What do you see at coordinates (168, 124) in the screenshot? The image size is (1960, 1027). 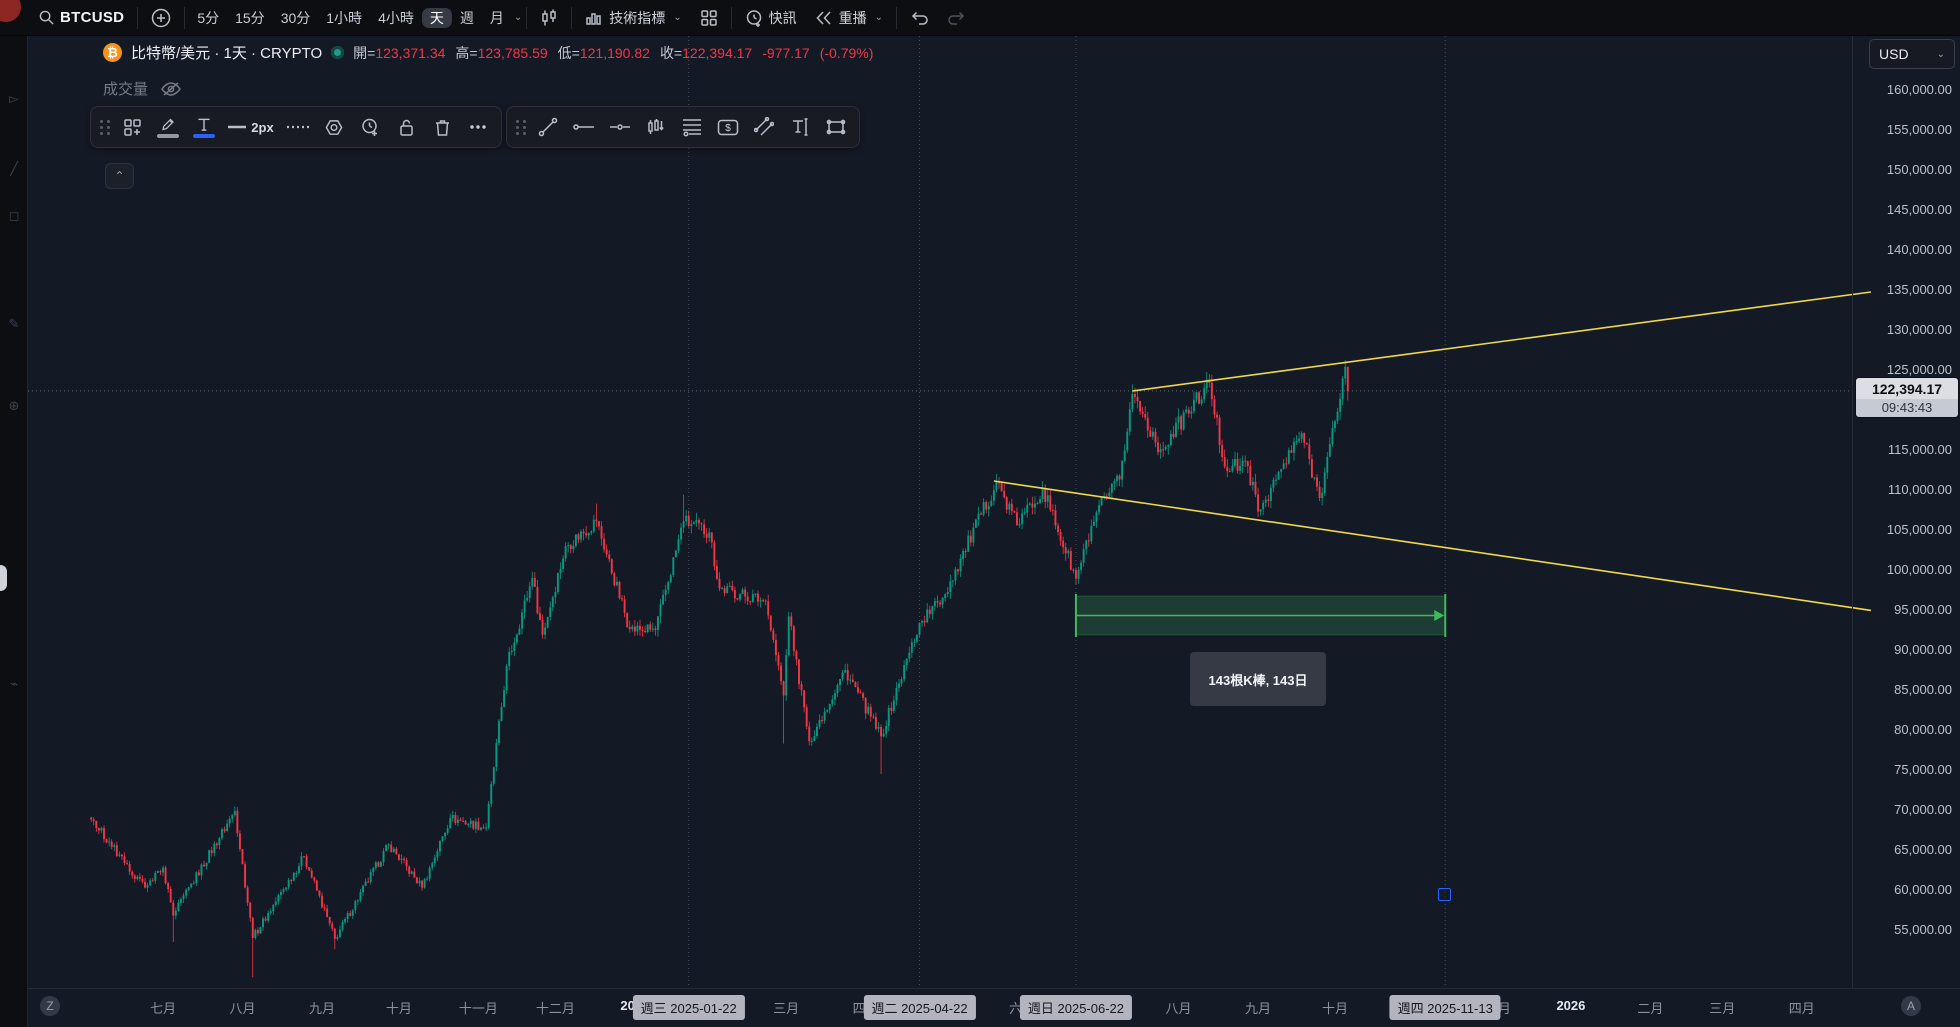 I see `pencil-icon` at bounding box center [168, 124].